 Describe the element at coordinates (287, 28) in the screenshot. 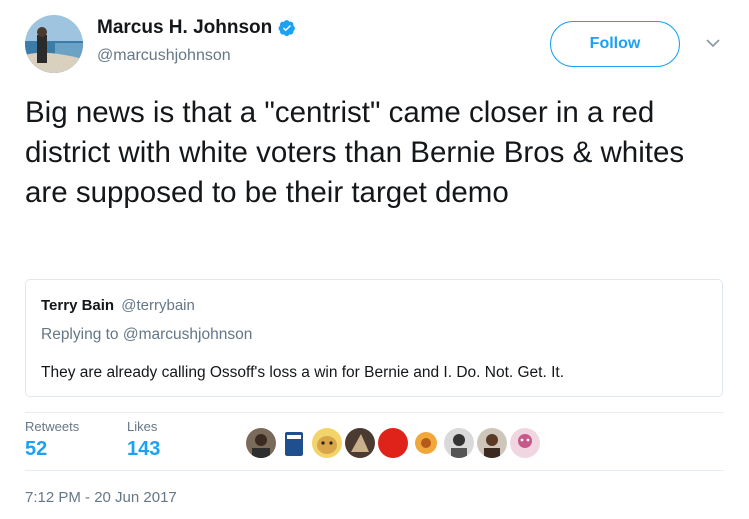

I see `verified-badge-icon` at that location.